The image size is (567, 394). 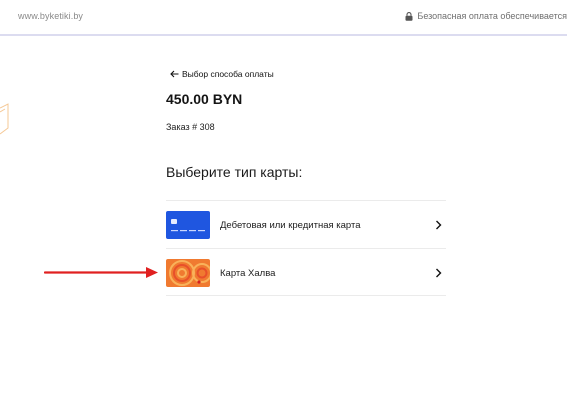 I want to click on secure-payment-notice: Безопасная оплата обеспечивается, so click(x=486, y=16).